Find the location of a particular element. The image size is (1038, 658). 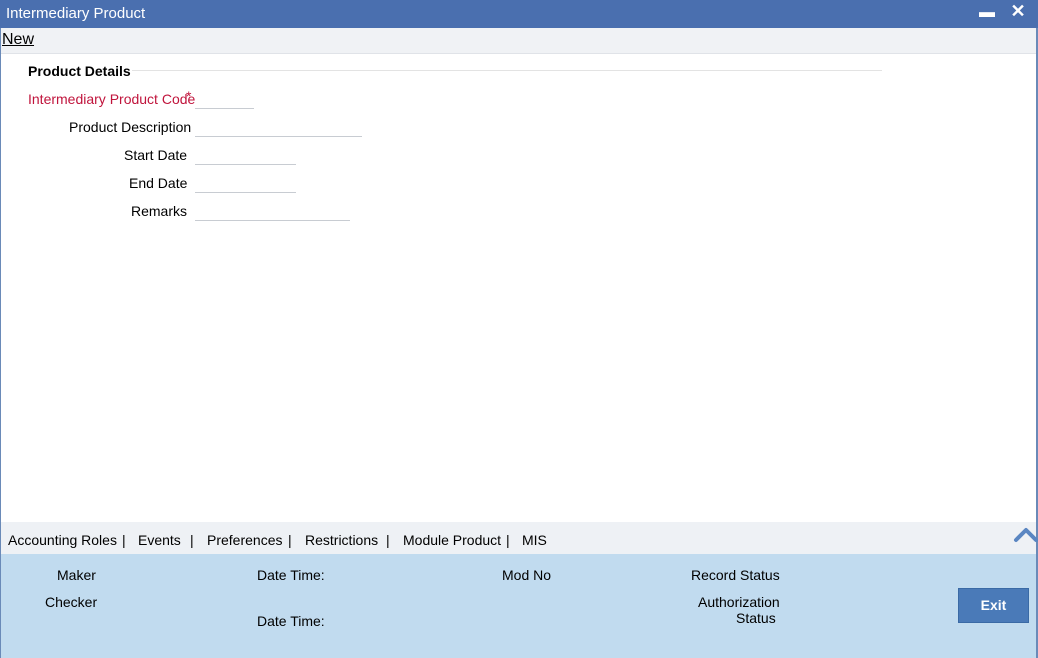

window-title-bar: Intermediary Product ▬ ✕ is located at coordinates (519, 14).